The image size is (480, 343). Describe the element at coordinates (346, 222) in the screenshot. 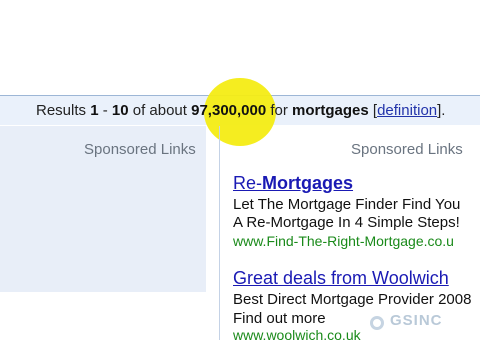

I see `ad-1-line-2: A Re-Mortgage In 4 Simple Steps!` at that location.